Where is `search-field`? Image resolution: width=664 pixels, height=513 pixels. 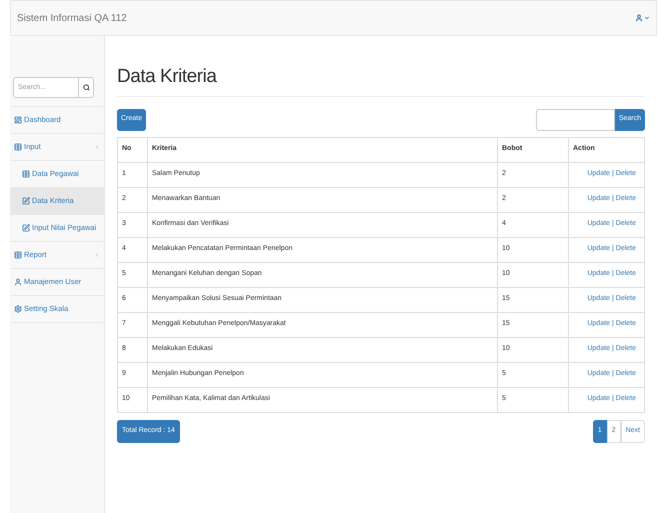 search-field is located at coordinates (575, 119).